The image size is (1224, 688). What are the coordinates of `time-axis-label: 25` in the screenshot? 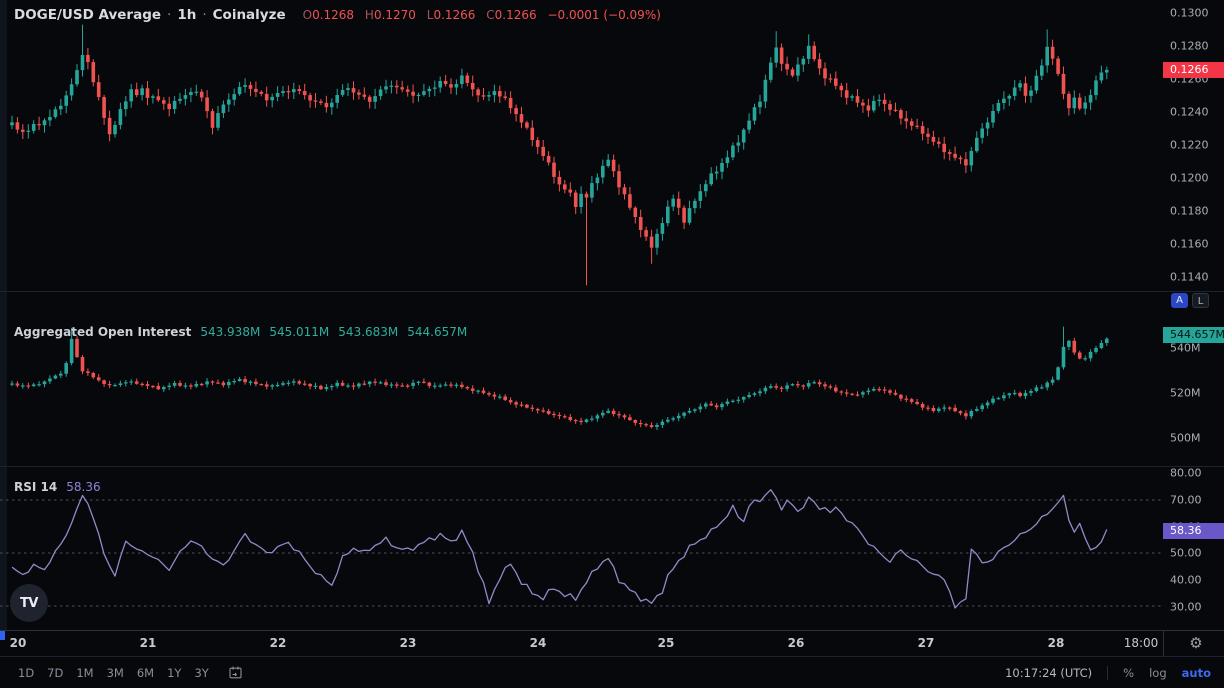 It's located at (666, 643).